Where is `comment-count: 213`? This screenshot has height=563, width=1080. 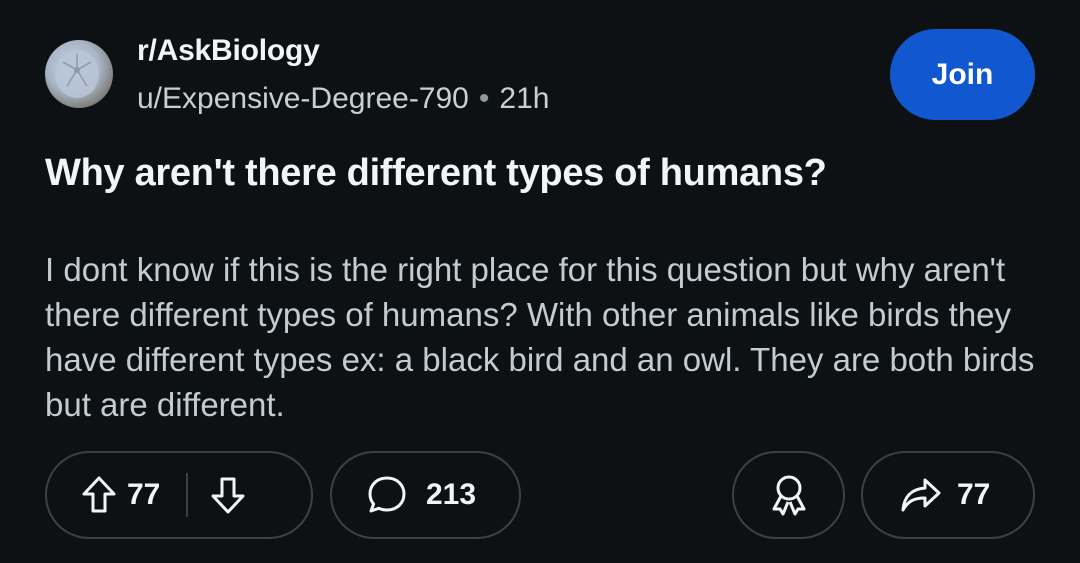 comment-count: 213 is located at coordinates (451, 494).